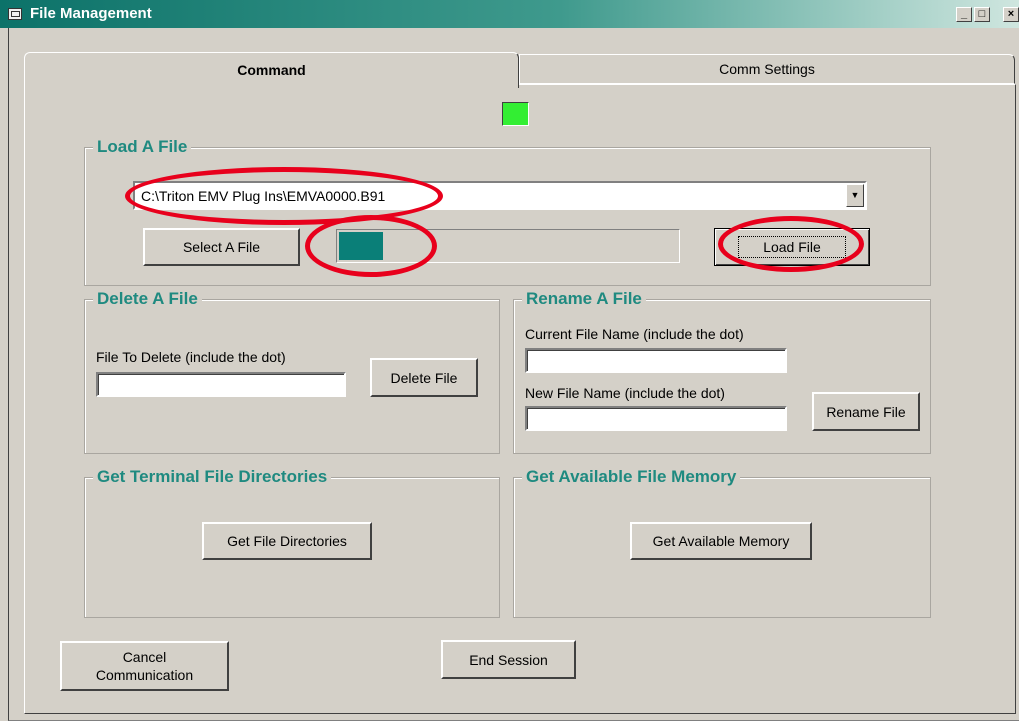 The height and width of the screenshot is (721, 1019). I want to click on file-to-delete-input, so click(221, 384).